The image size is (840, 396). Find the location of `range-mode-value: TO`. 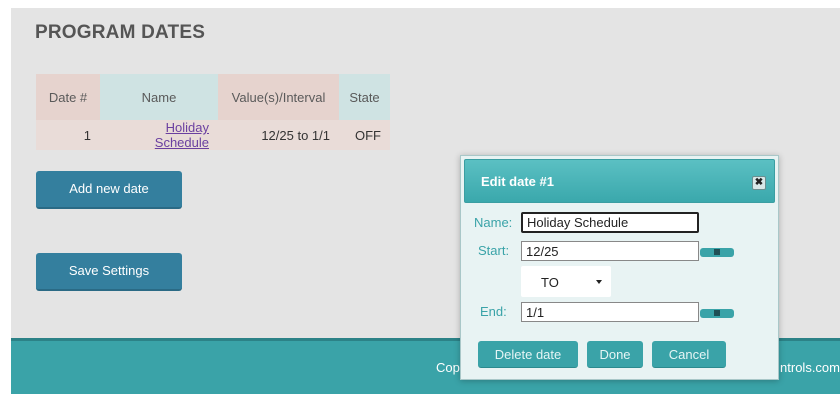

range-mode-value: TO is located at coordinates (550, 282).